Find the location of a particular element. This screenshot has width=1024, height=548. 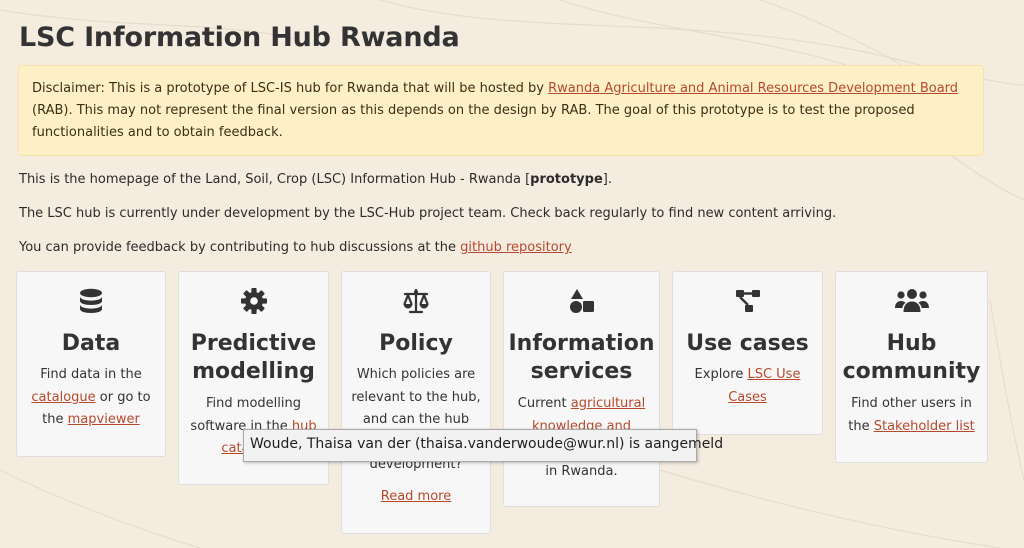

card-title: Predictive modelling is located at coordinates (253, 357).